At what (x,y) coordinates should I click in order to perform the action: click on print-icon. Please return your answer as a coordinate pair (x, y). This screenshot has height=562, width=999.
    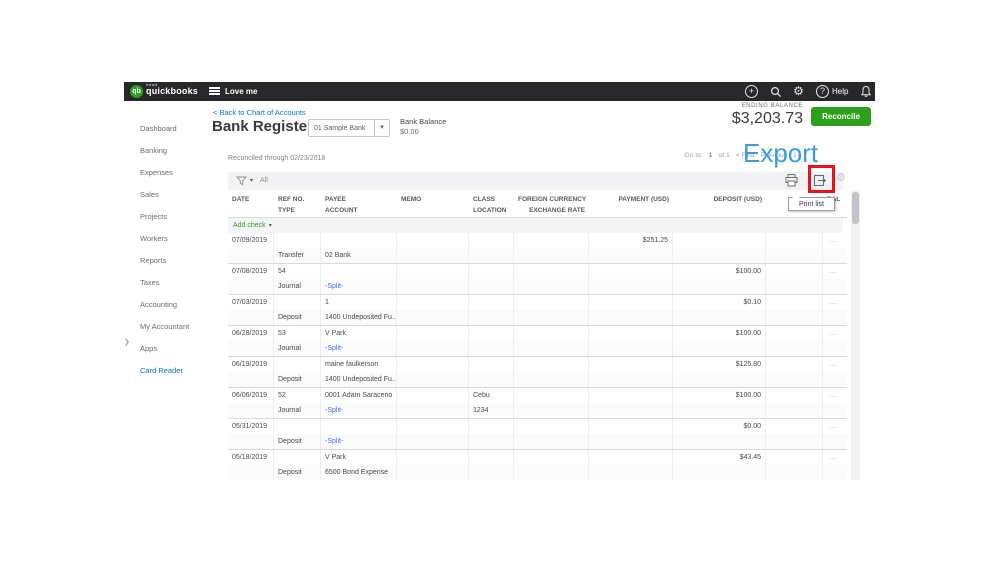
    Looking at the image, I should click on (792, 181).